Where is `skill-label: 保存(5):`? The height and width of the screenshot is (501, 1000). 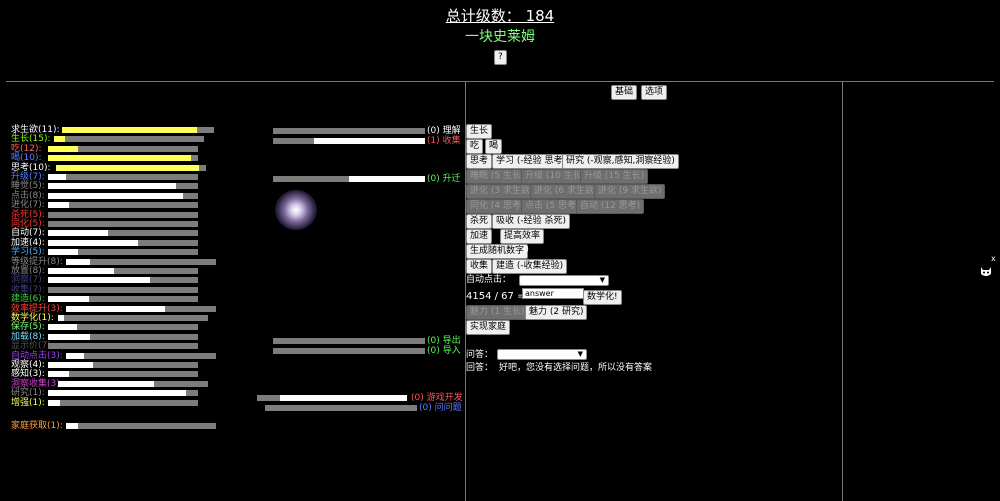
skill-label: 保存(5): is located at coordinates (28, 327).